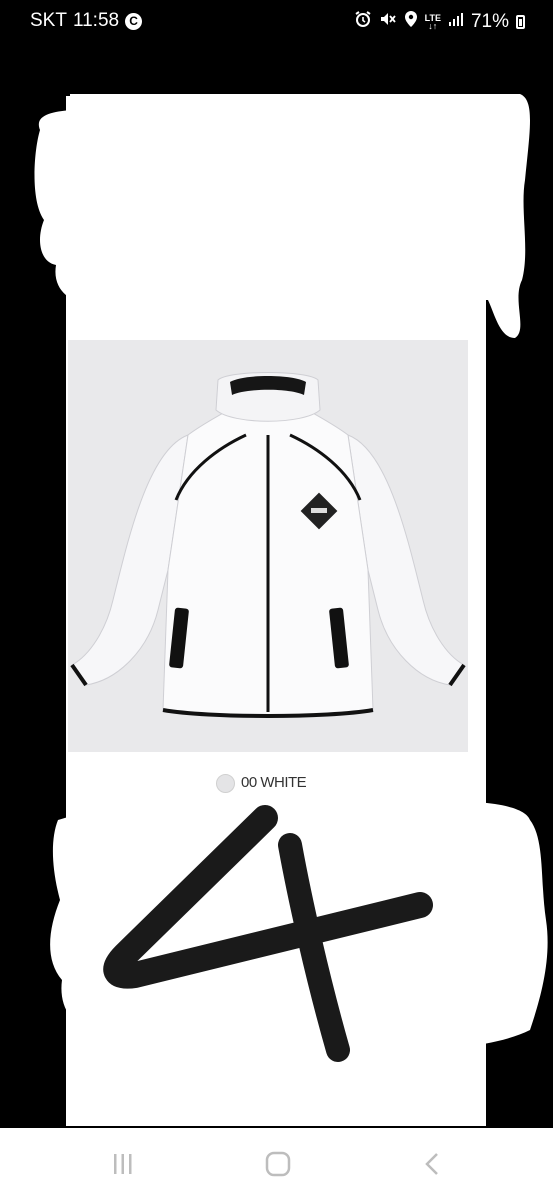 The width and height of the screenshot is (553, 1200). I want to click on home-icon, so click(278, 1164).